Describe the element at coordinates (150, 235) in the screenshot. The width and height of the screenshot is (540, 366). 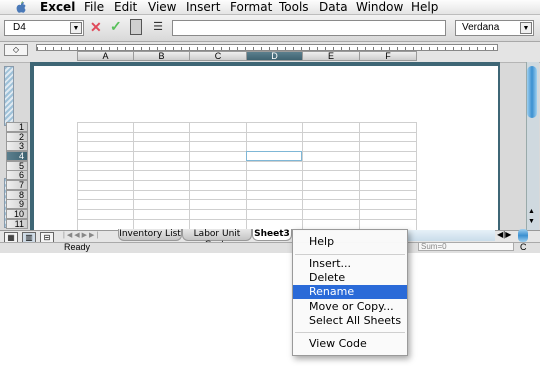
I see `tab-inventory-list: Inventory List` at that location.